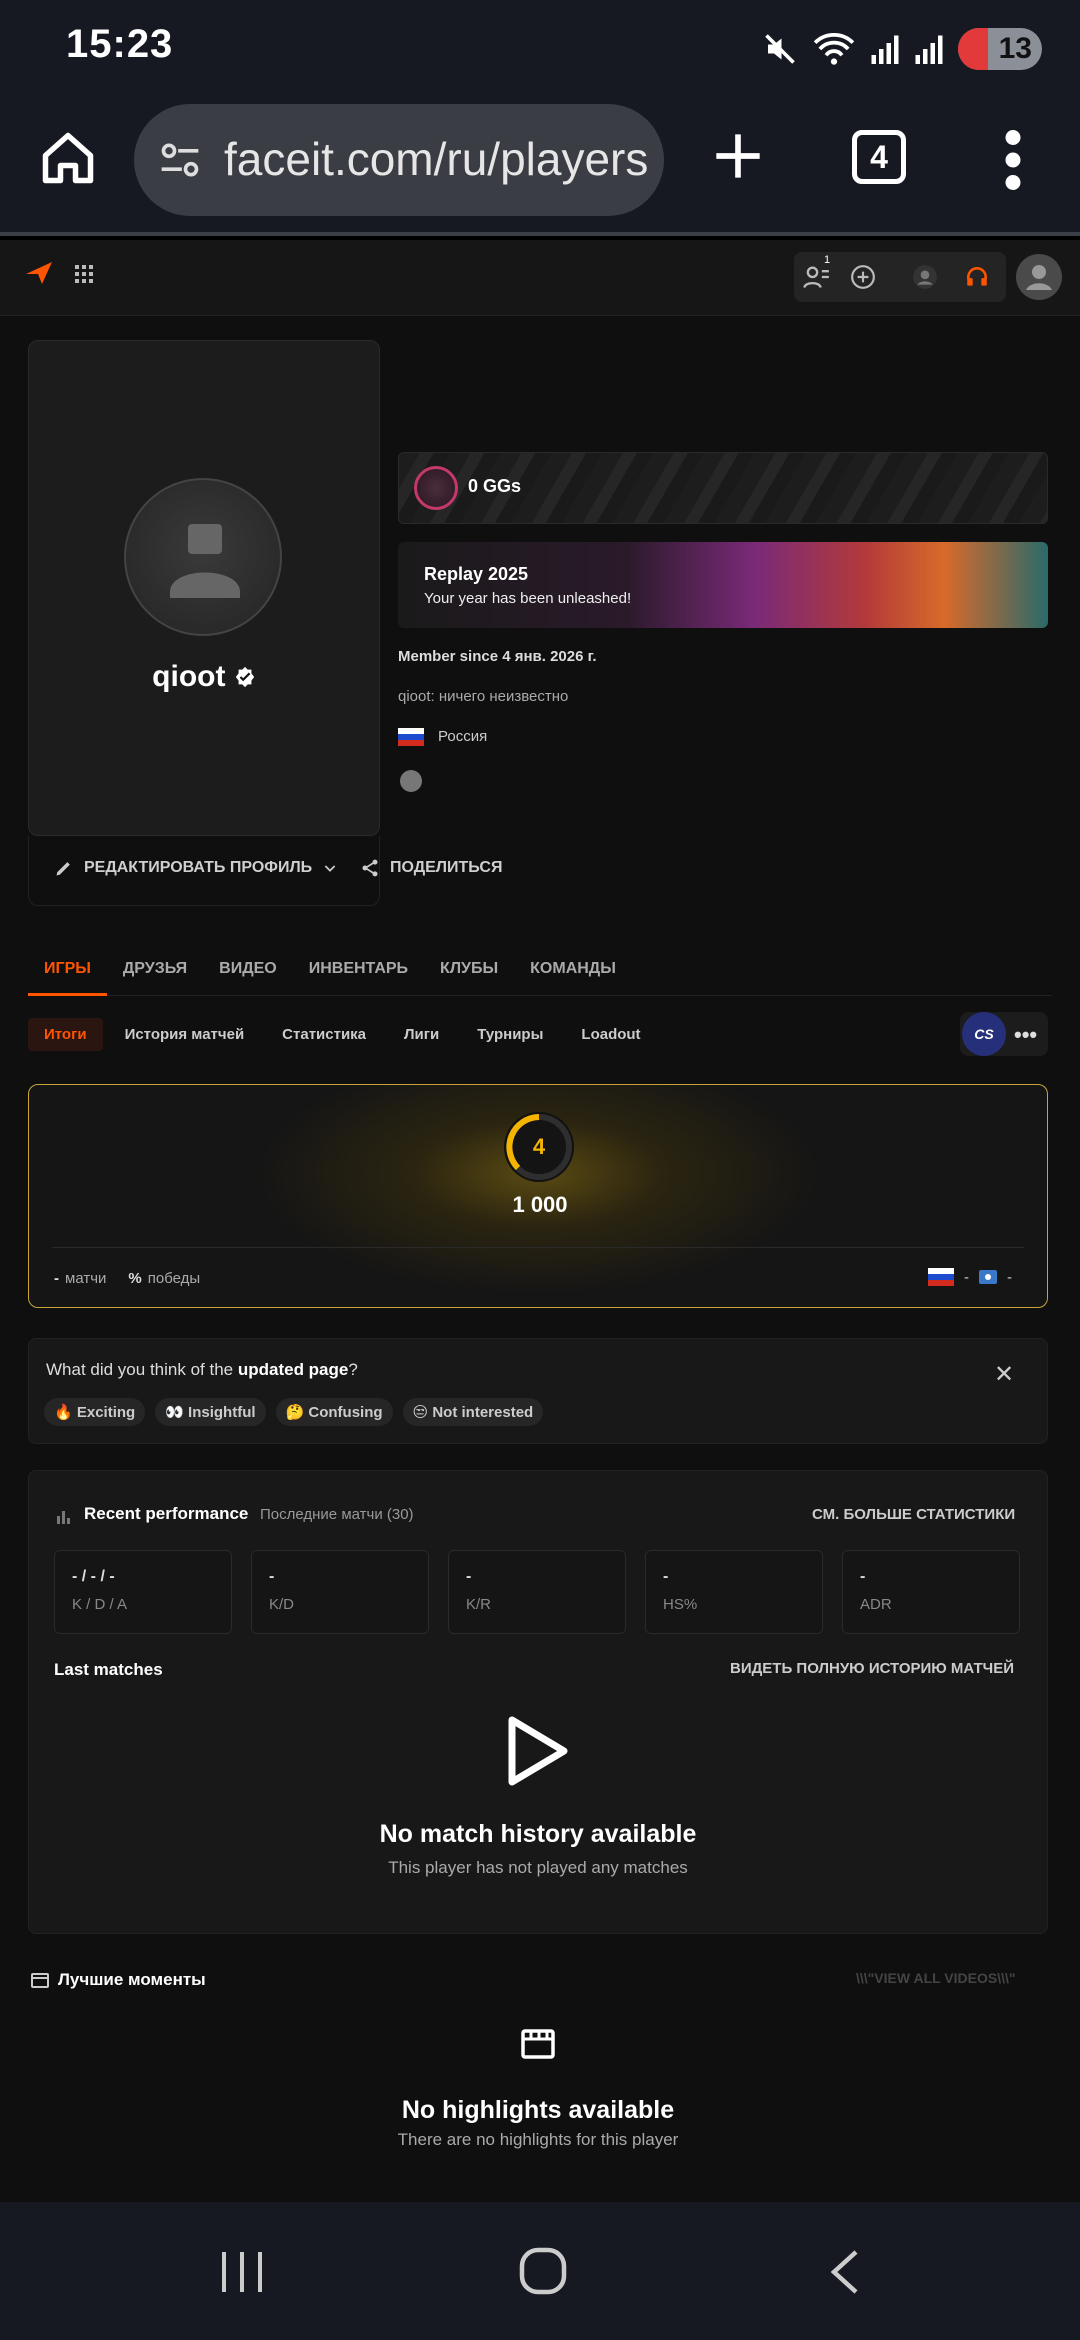 The image size is (1080, 2340). Describe the element at coordinates (95, 1412) in the screenshot. I see `feedback-chip-exciting: 🔥 Exciting` at that location.